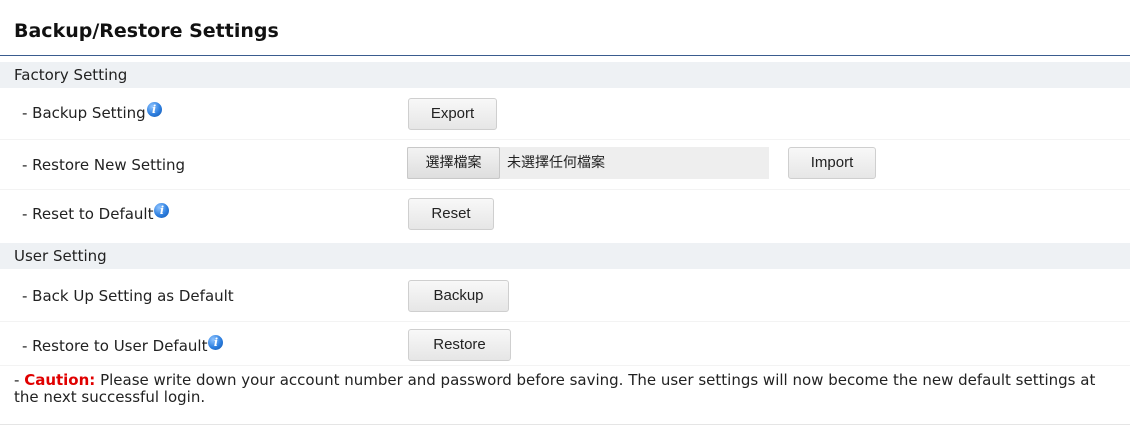 The image size is (1140, 438). Describe the element at coordinates (556, 163) in the screenshot. I see `file-status-text: 未選擇任何檔案` at that location.